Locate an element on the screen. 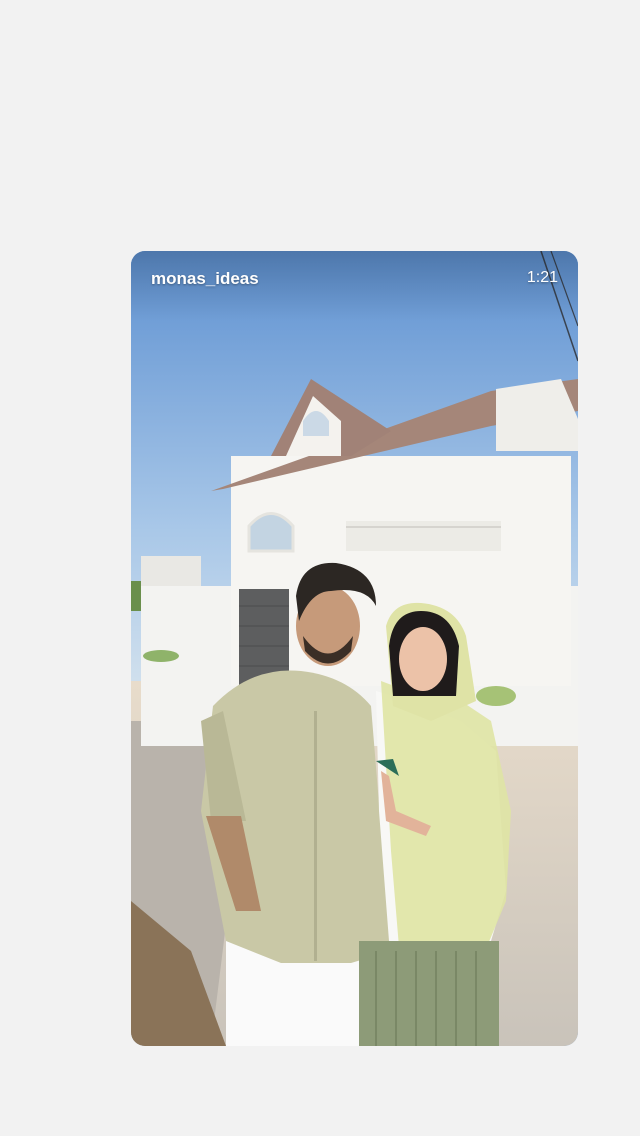 The height and width of the screenshot is (1136, 640). username-label: monas_ideas is located at coordinates (205, 279).